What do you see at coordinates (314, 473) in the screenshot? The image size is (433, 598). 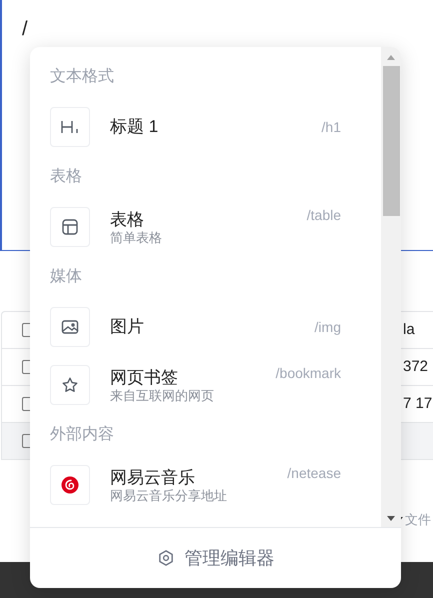 I see `item-command: /netease` at bounding box center [314, 473].